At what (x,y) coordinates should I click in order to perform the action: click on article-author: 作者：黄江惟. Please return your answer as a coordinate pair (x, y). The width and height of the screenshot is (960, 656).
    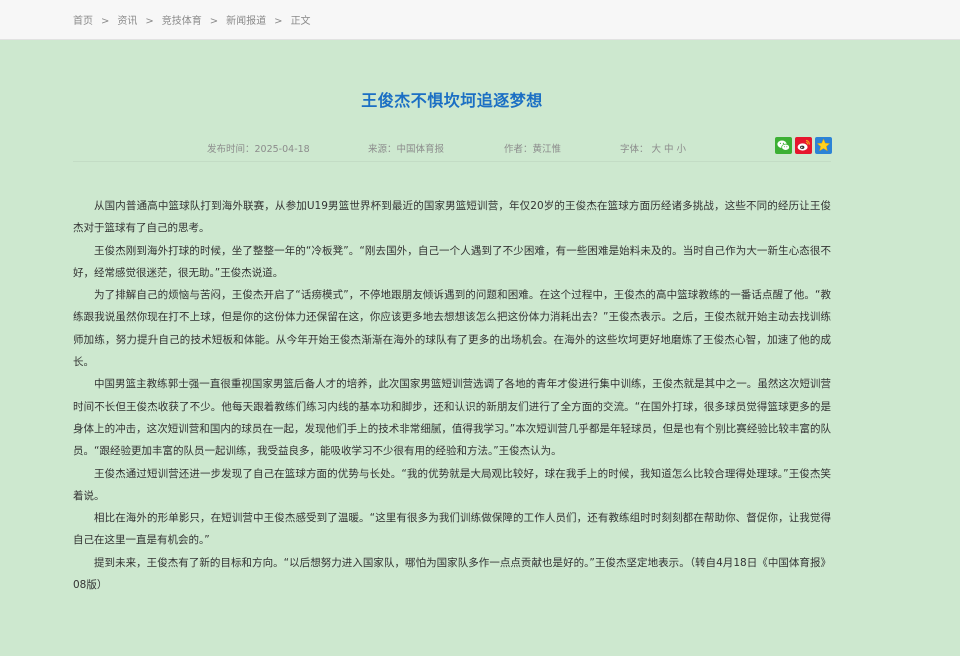
    Looking at the image, I should click on (533, 149).